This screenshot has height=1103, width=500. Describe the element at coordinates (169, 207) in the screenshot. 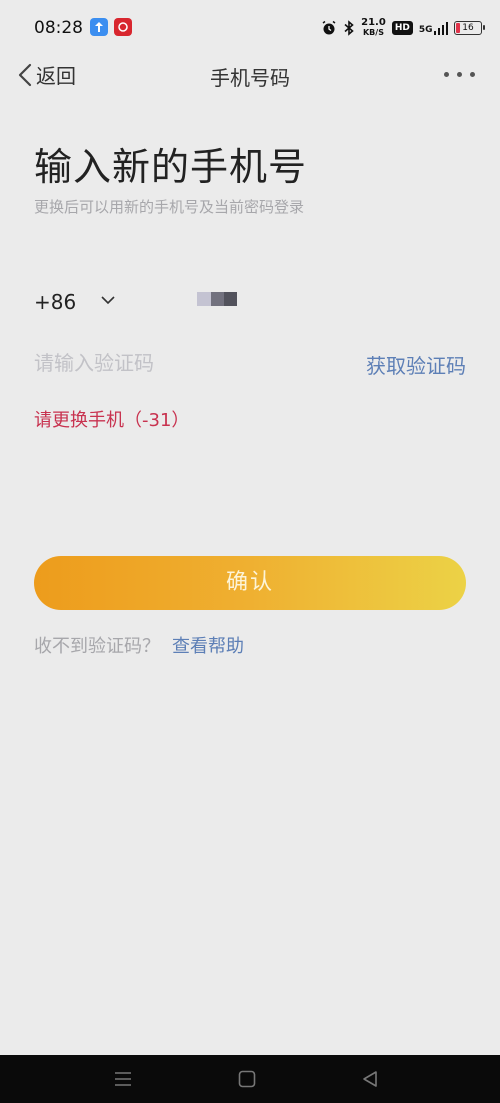

I see `subheading: 更换后可以用新的手机号及当前密码登录` at that location.